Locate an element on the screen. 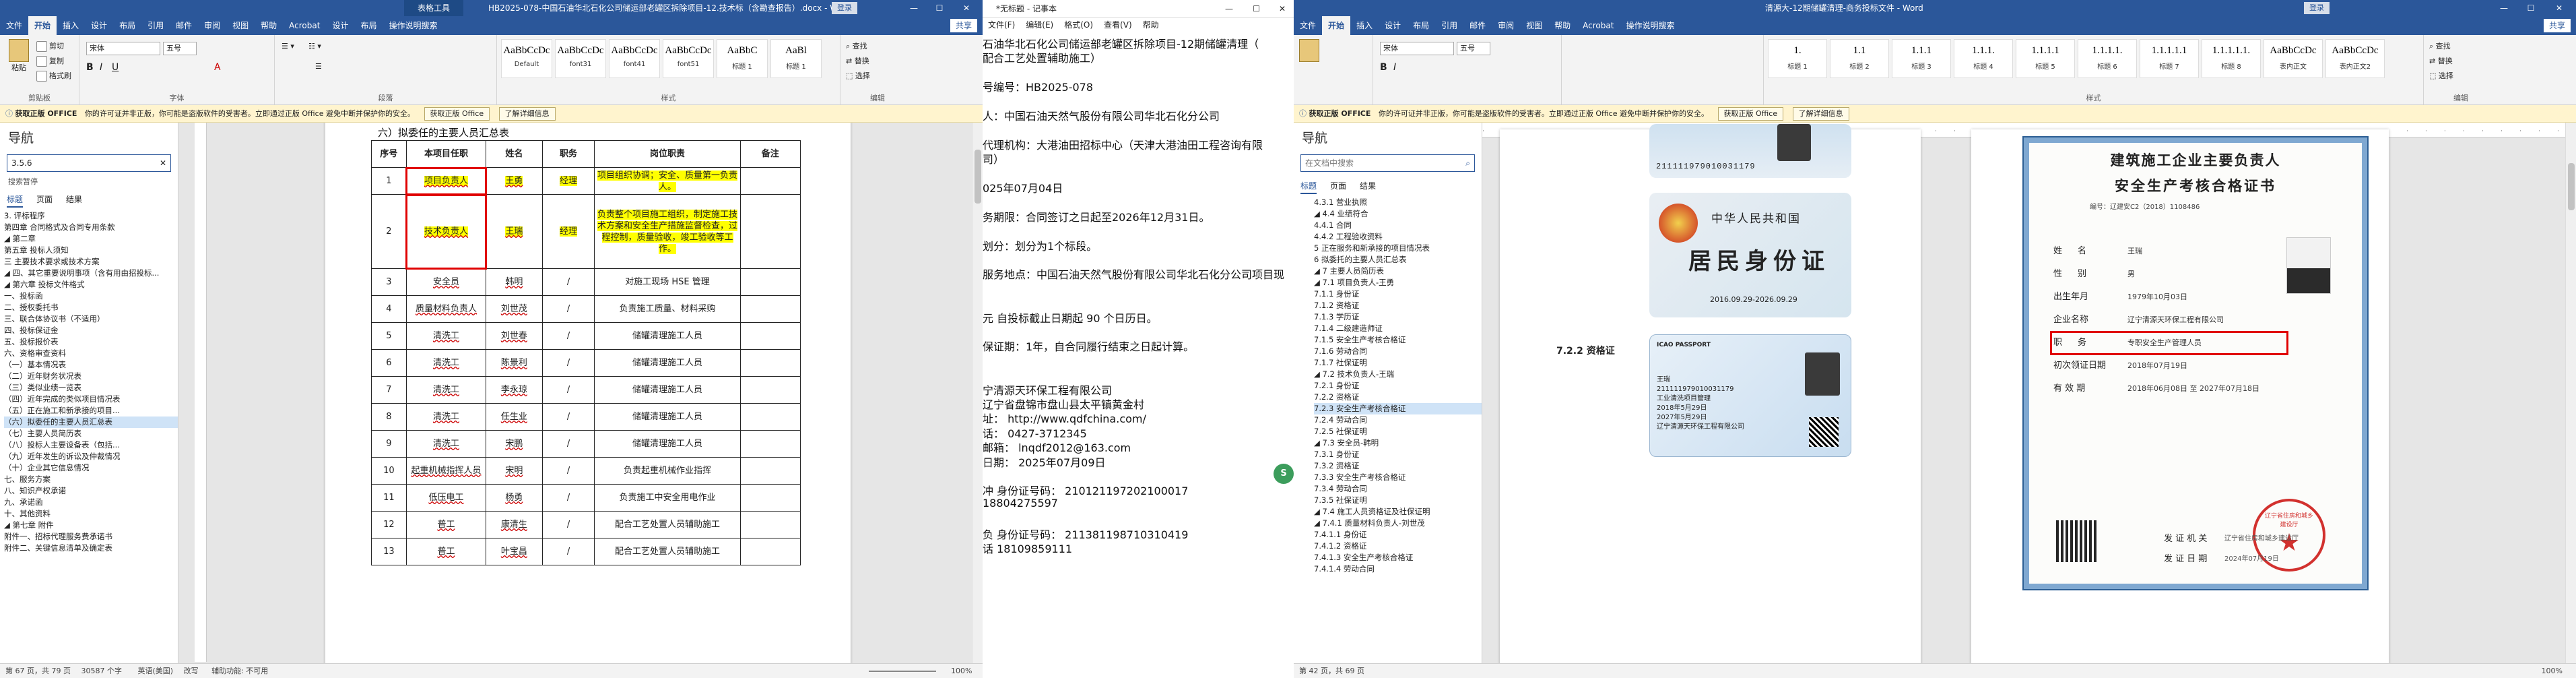 The width and height of the screenshot is (2576, 678). tab-0: 文件 is located at coordinates (1308, 25).